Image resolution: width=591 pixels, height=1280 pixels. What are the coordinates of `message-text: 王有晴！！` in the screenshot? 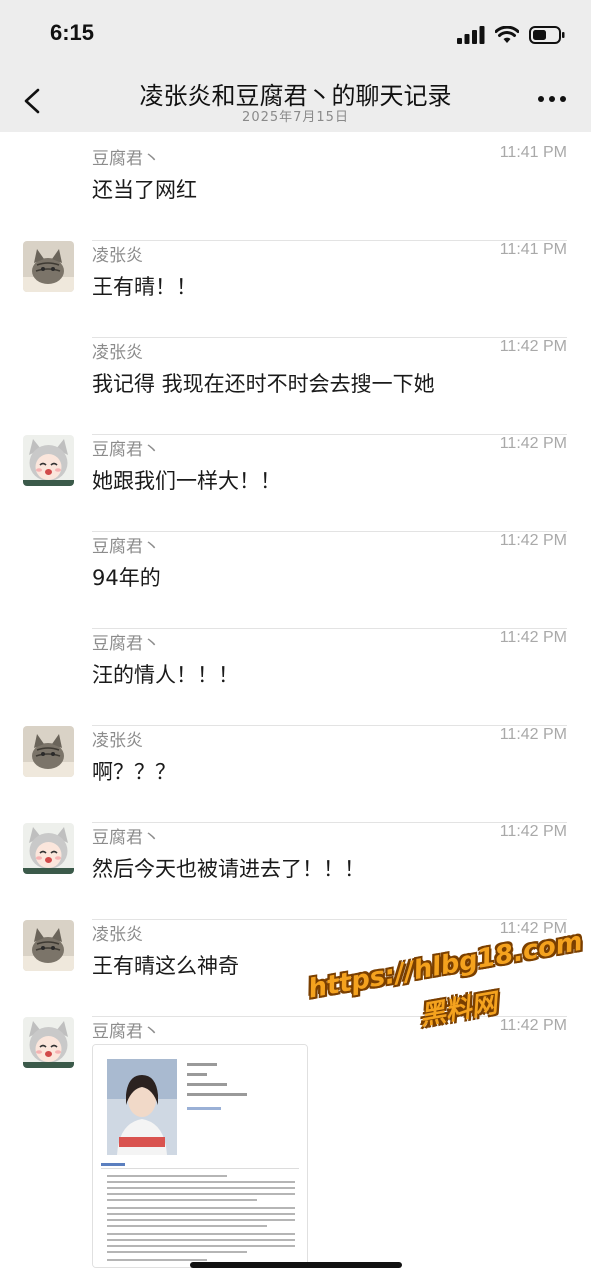 It's located at (144, 286).